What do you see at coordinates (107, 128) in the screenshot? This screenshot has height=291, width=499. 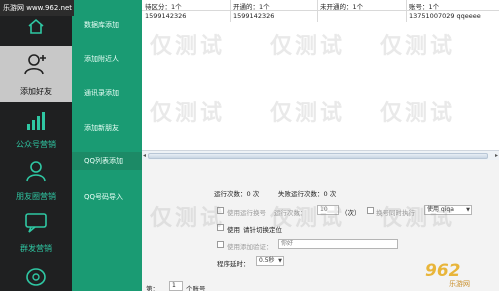 I see `sub-item-new-friends: 添加新朋友` at bounding box center [107, 128].